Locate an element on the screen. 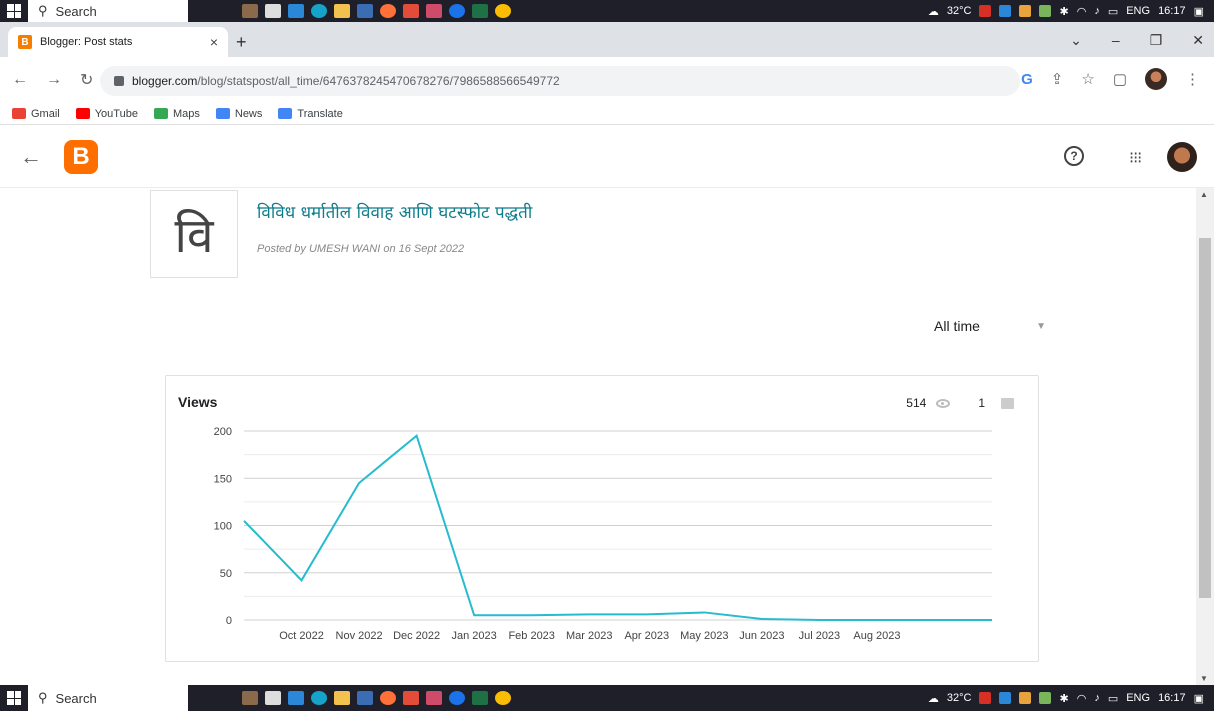 The width and height of the screenshot is (1214, 711). account-avatar is located at coordinates (1182, 157).